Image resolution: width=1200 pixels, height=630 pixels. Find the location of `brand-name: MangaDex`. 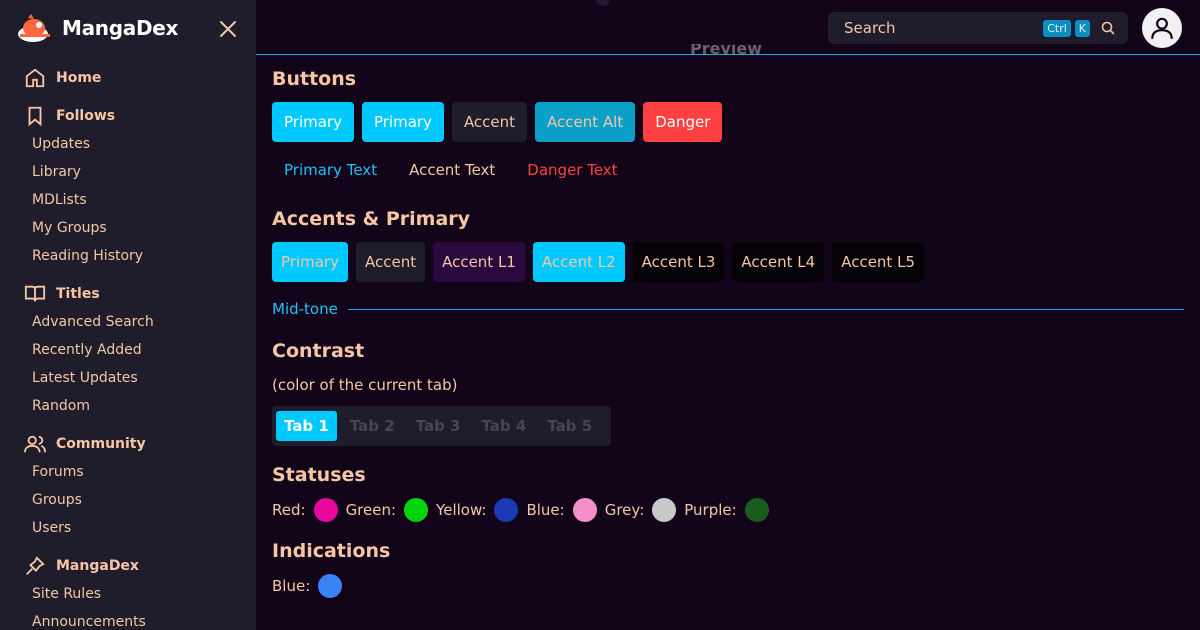

brand-name: MangaDex is located at coordinates (120, 28).